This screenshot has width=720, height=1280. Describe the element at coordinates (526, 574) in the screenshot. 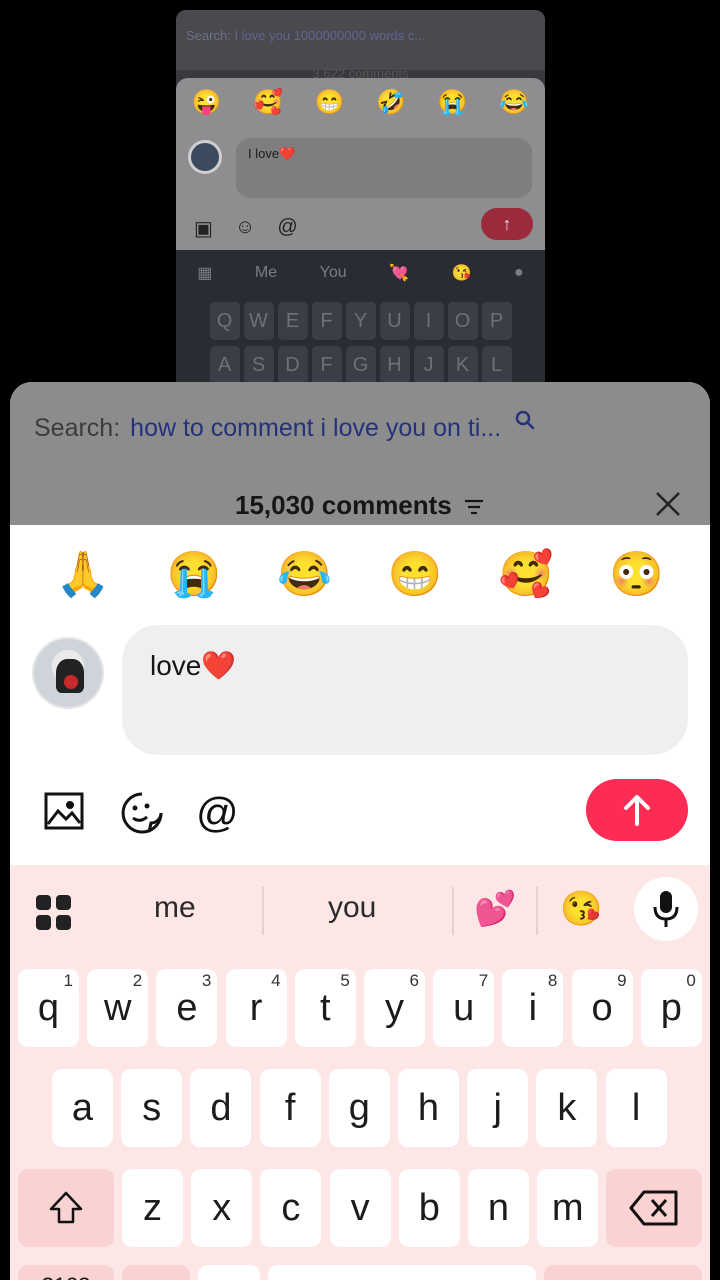

I see `emoji-button: 🥰` at that location.